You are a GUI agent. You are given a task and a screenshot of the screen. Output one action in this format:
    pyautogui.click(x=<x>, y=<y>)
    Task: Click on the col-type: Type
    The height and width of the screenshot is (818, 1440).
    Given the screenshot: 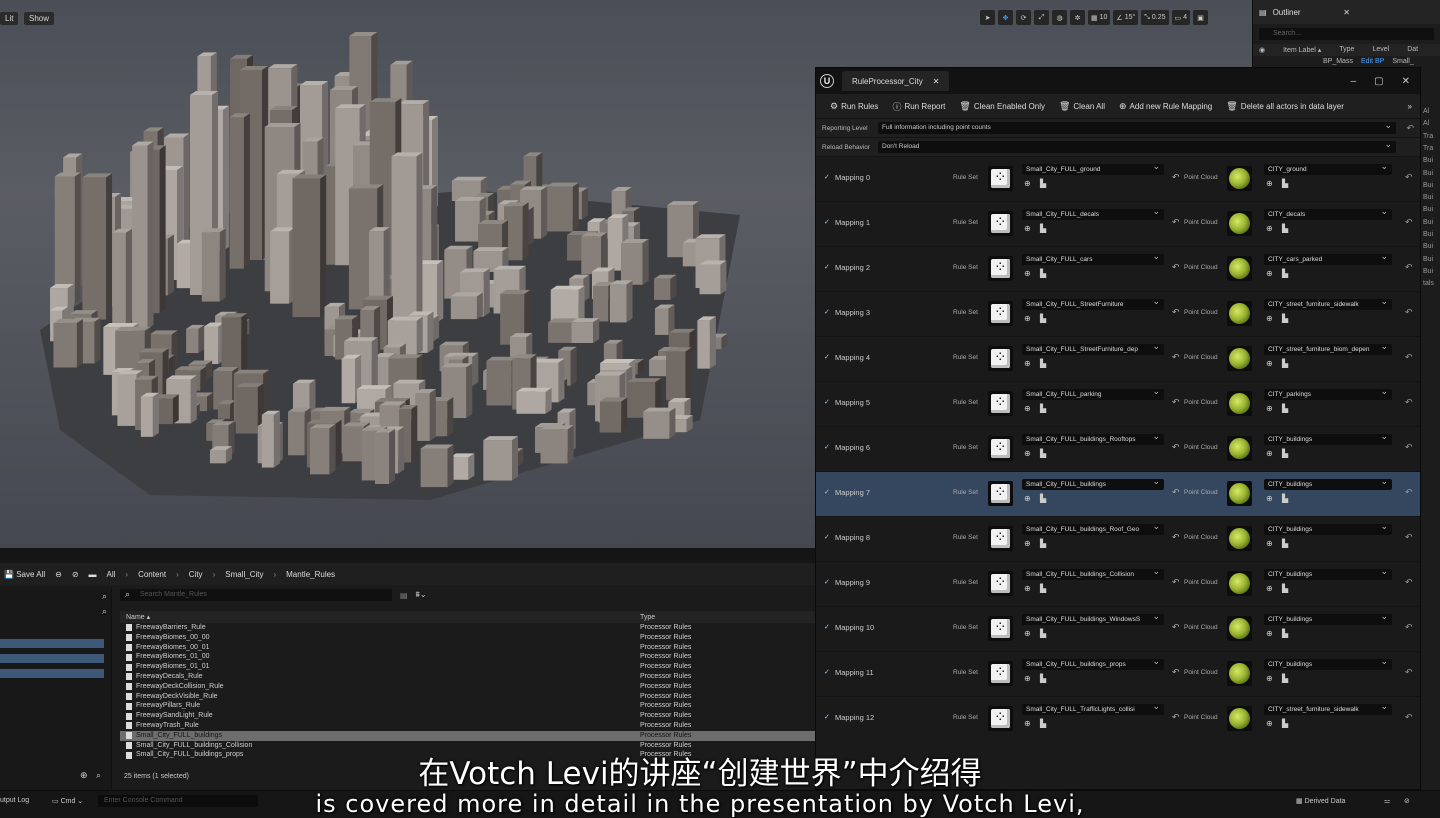 What is the action you would take?
    pyautogui.click(x=647, y=617)
    